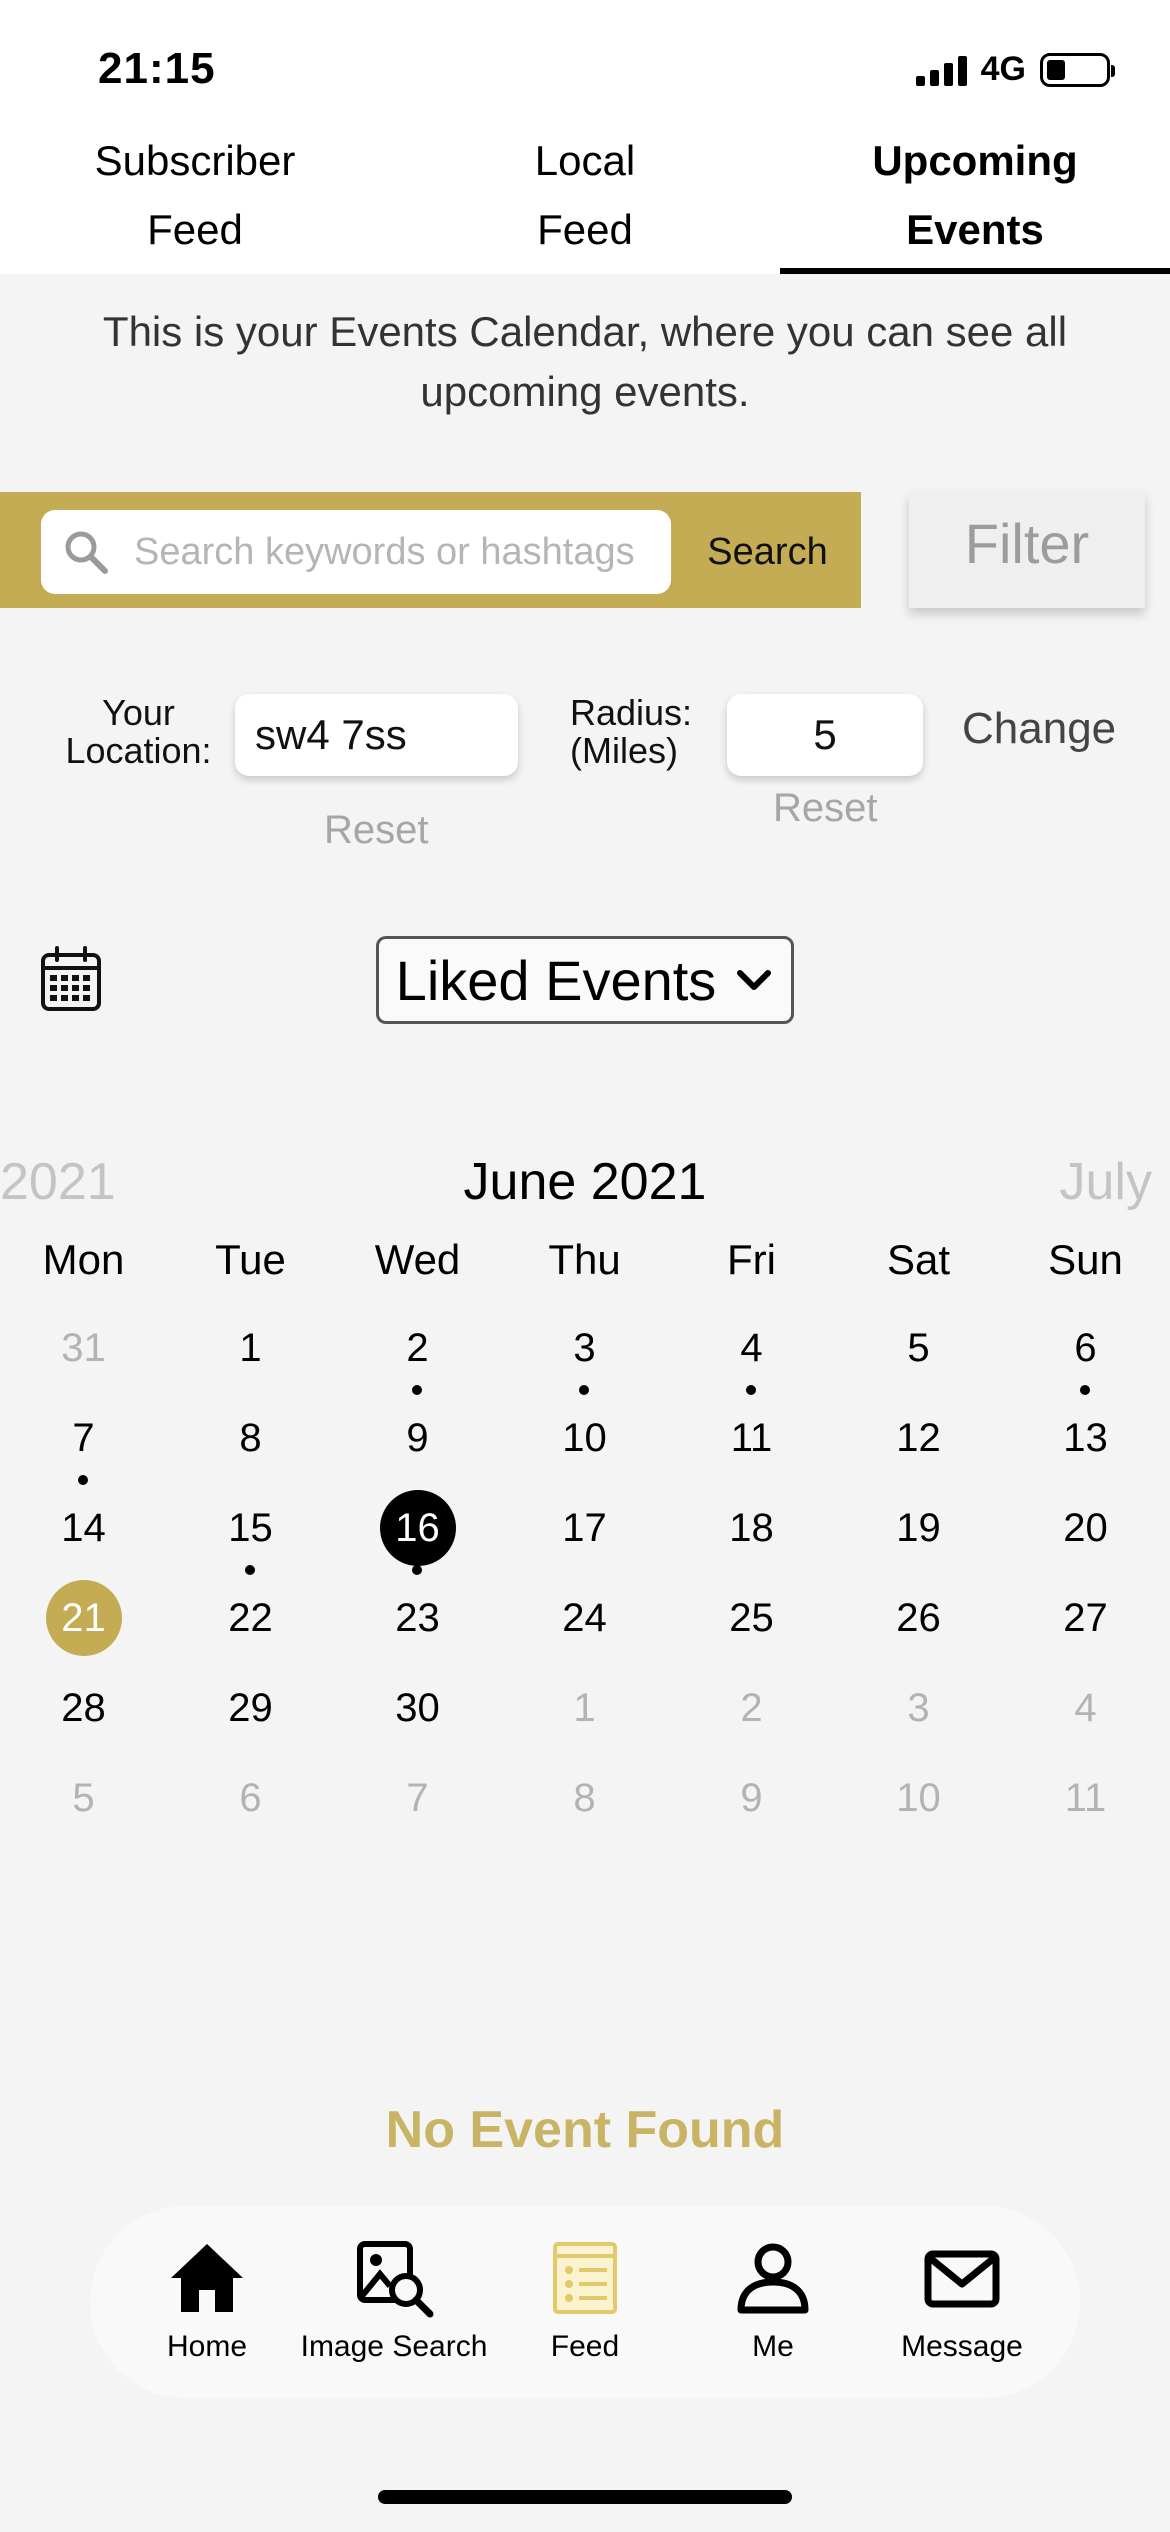 The height and width of the screenshot is (2532, 1170). Describe the element at coordinates (975, 195) in the screenshot. I see `tab-upcoming-events: Upcoming Events` at that location.